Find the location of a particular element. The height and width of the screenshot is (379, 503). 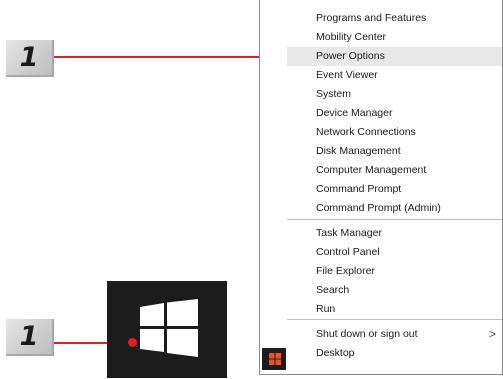

menu-item-power-options: Power Options is located at coordinates (394, 56).